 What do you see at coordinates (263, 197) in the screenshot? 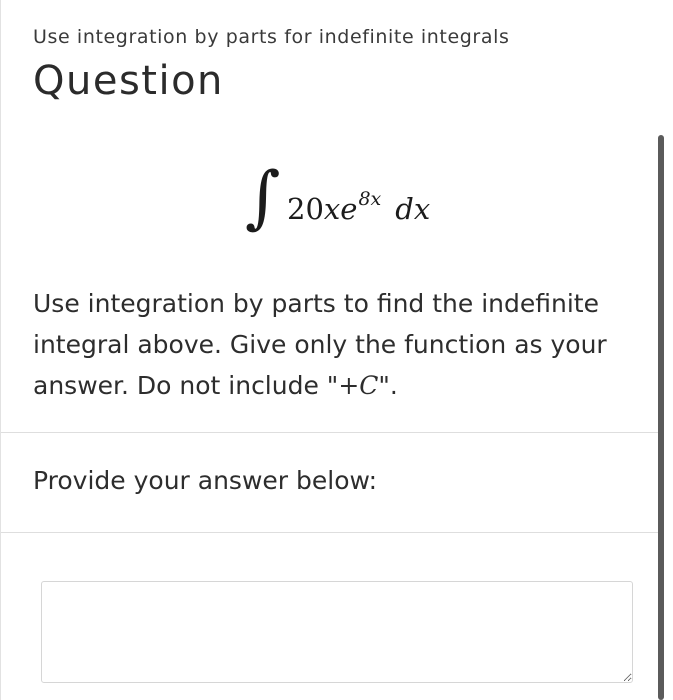
I see `integral-sign: ∫` at bounding box center [263, 197].